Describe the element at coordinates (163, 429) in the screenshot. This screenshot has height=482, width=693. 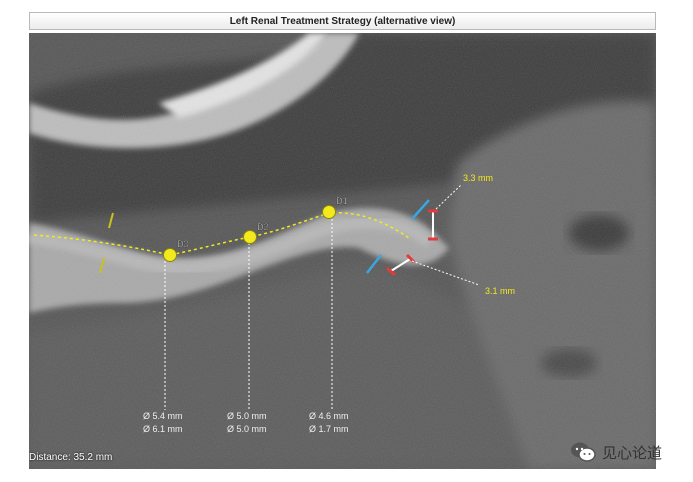
I see `diameter-d3-2: Ø 6.1 mm` at that location.